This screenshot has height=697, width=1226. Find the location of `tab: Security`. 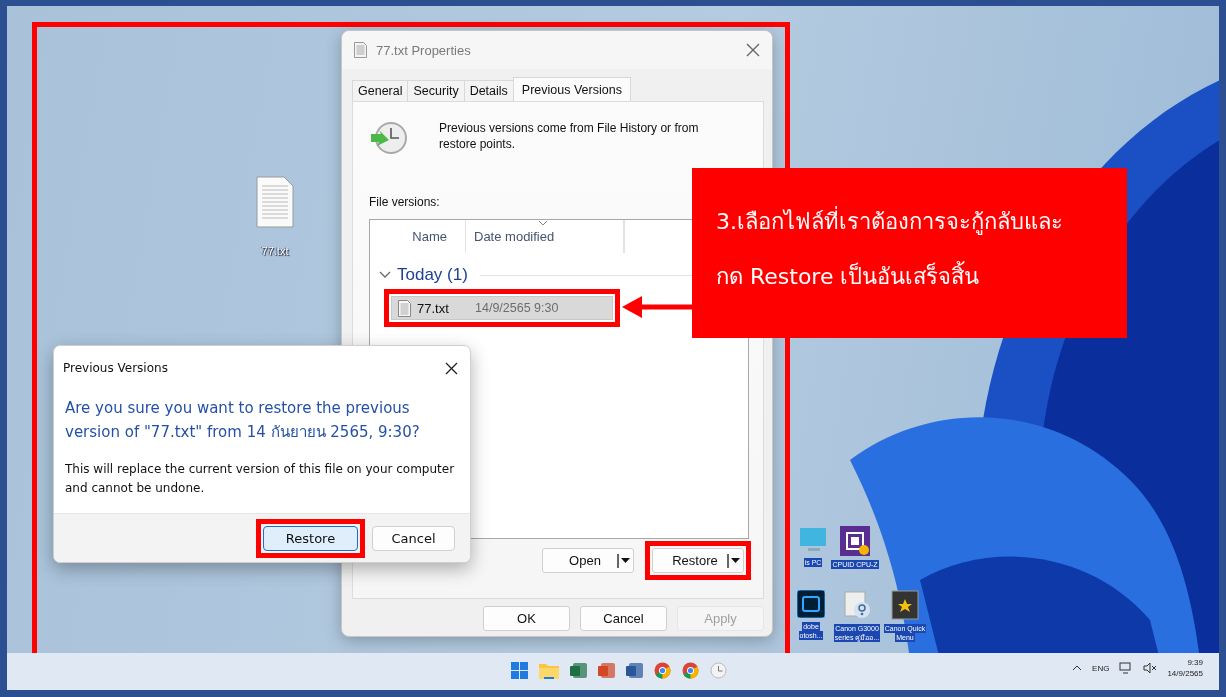

tab: Security is located at coordinates (436, 90).